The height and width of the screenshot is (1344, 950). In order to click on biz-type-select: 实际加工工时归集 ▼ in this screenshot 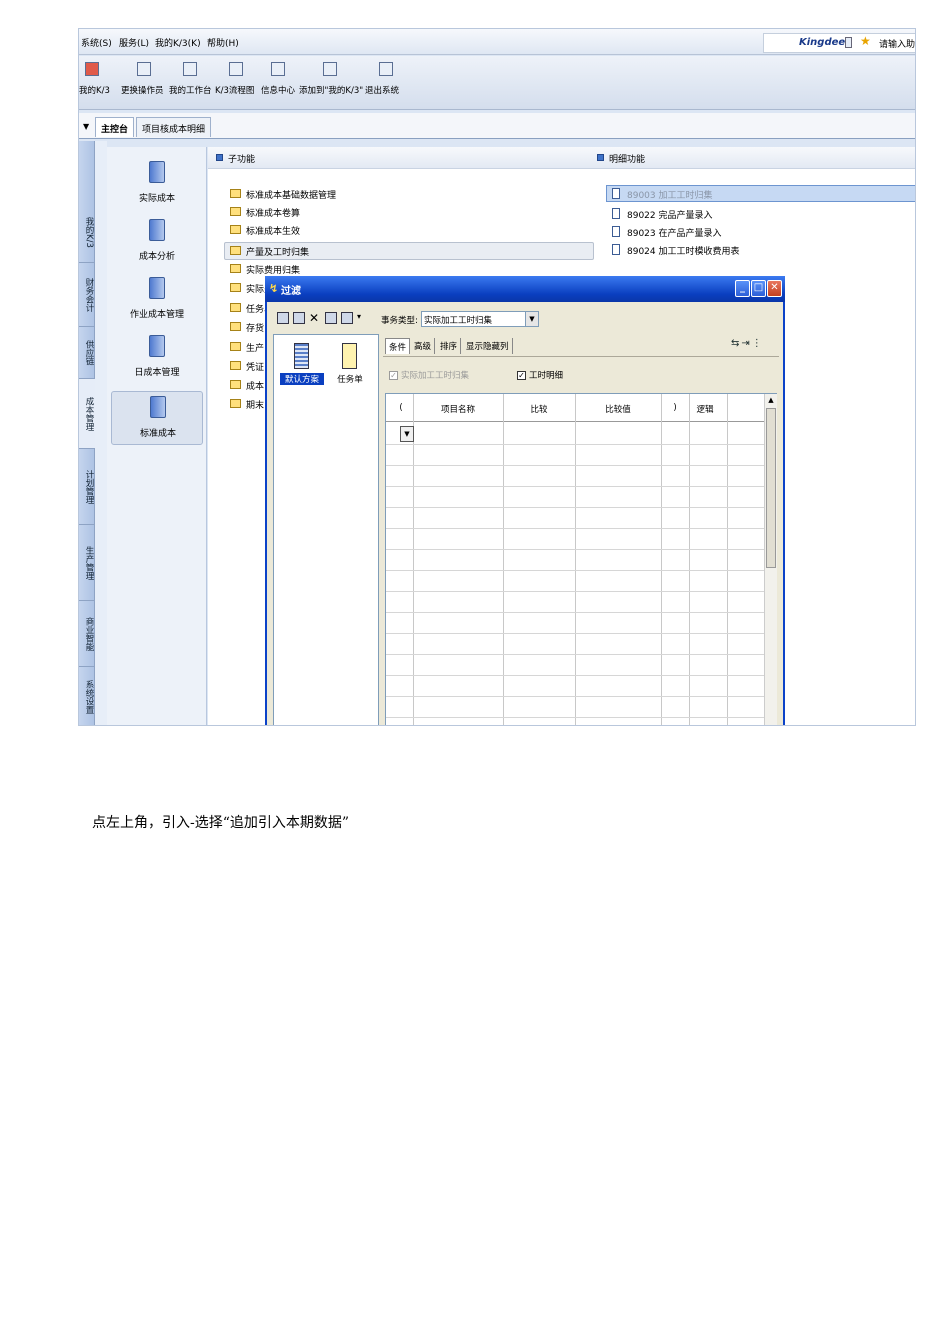, I will do `click(480, 319)`.